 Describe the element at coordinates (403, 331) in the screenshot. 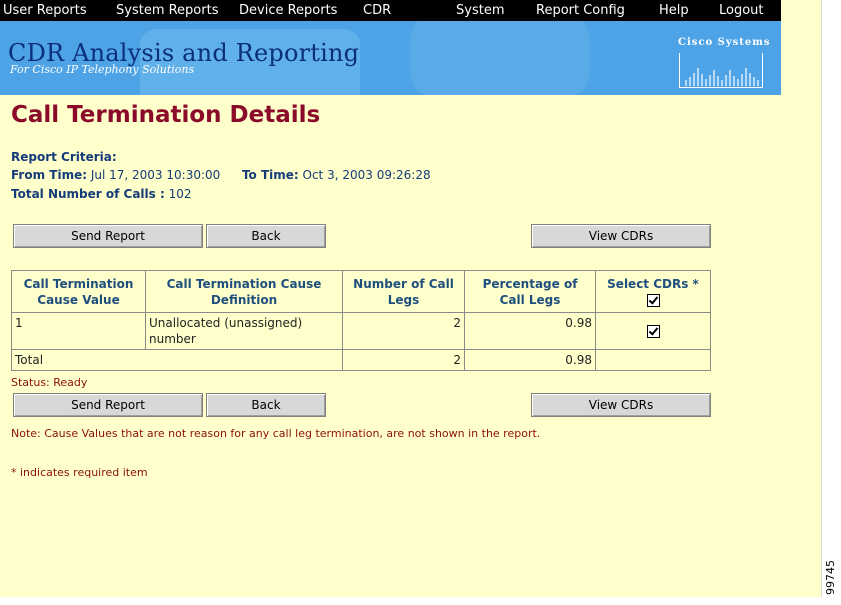

I see `cell-legs: 2` at that location.